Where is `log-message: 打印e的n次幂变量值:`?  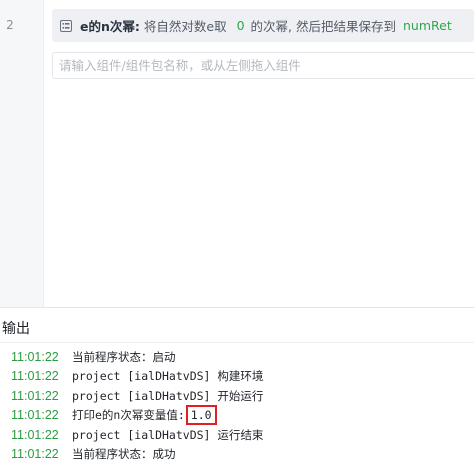 log-message: 打印e的n次幂变量值: is located at coordinates (128, 415).